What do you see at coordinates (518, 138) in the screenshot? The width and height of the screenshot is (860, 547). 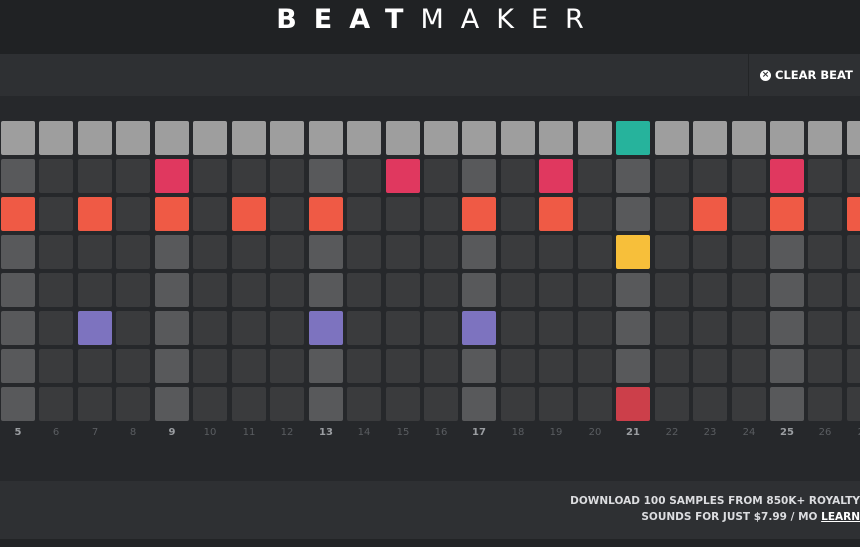 I see `pad-row1-step18` at bounding box center [518, 138].